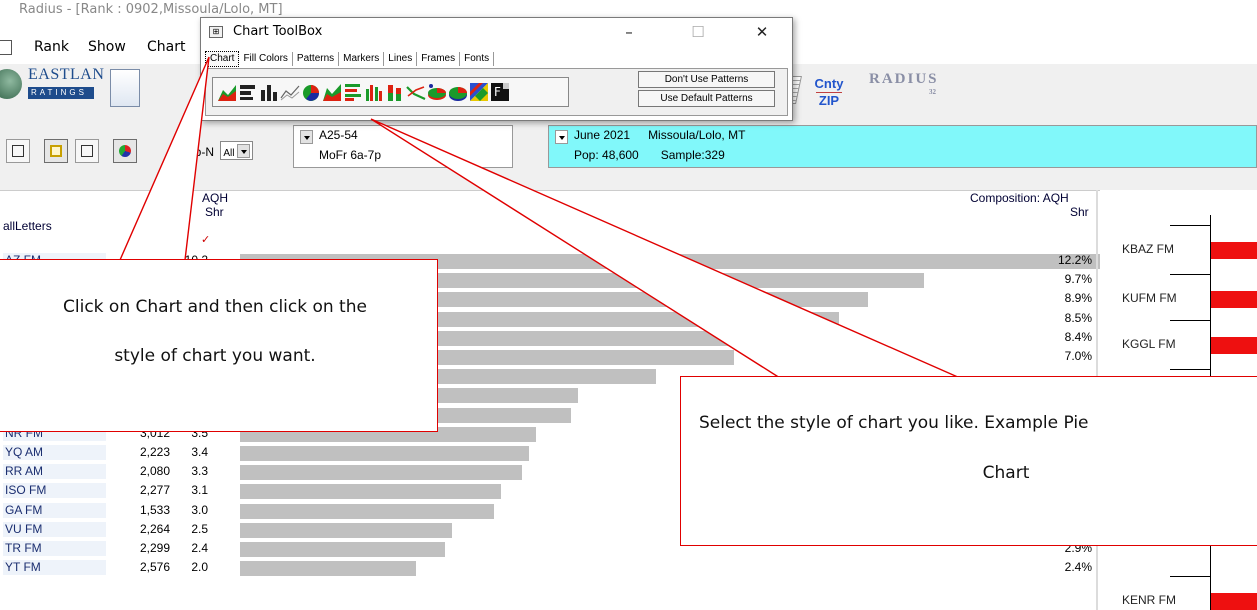  What do you see at coordinates (904, 79) in the screenshot?
I see `radius-logo-text: RADIUS` at bounding box center [904, 79].